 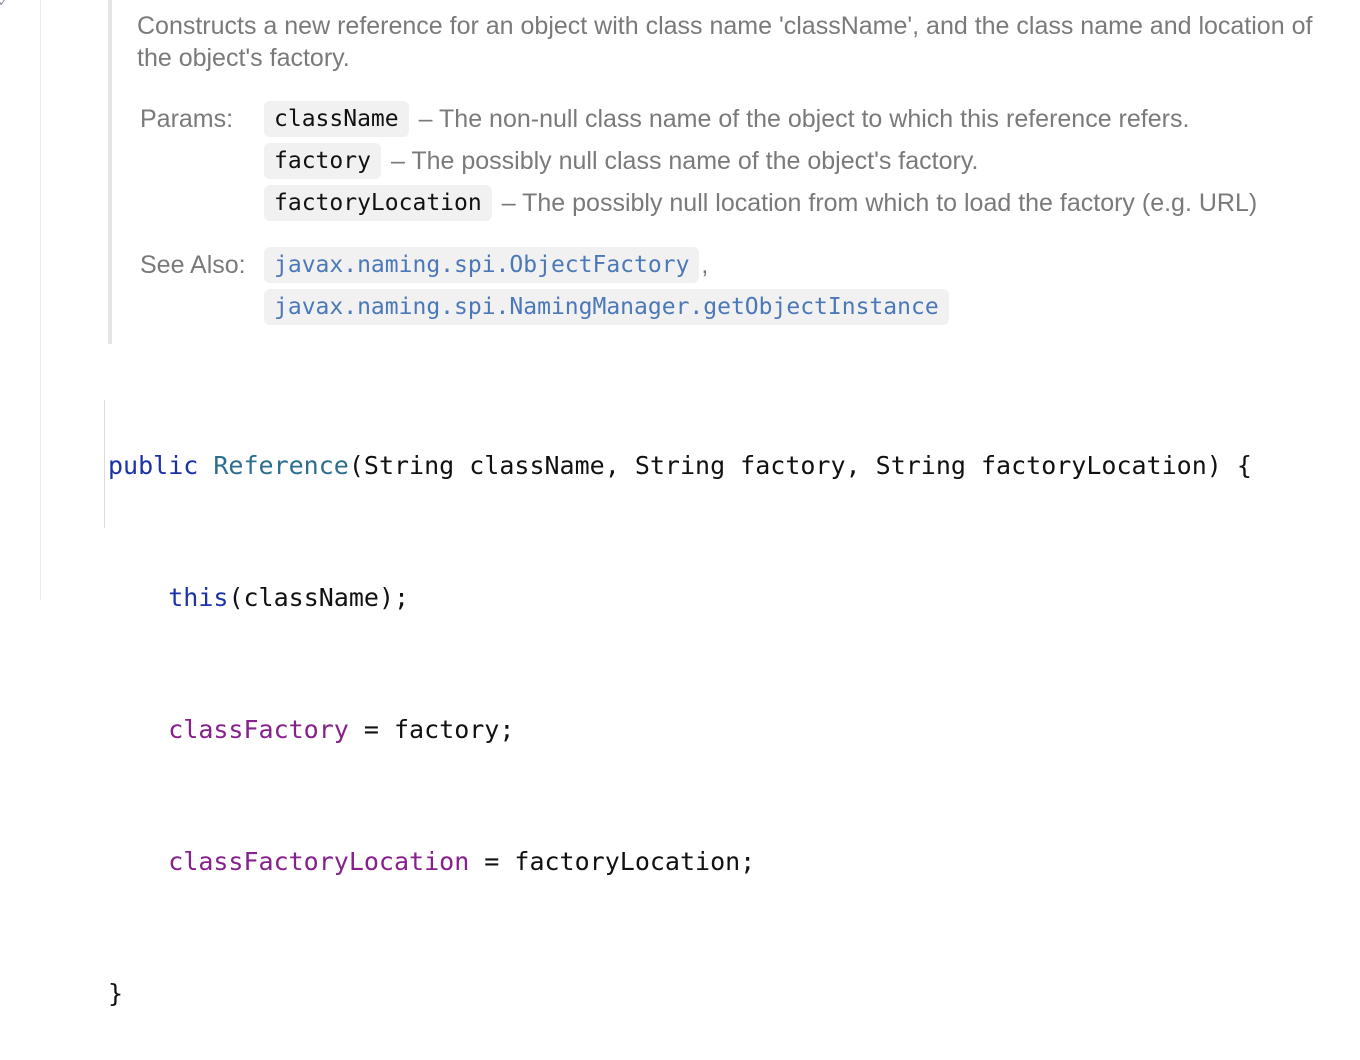 What do you see at coordinates (612, 861) in the screenshot?
I see `code-text: = factoryLocation;` at bounding box center [612, 861].